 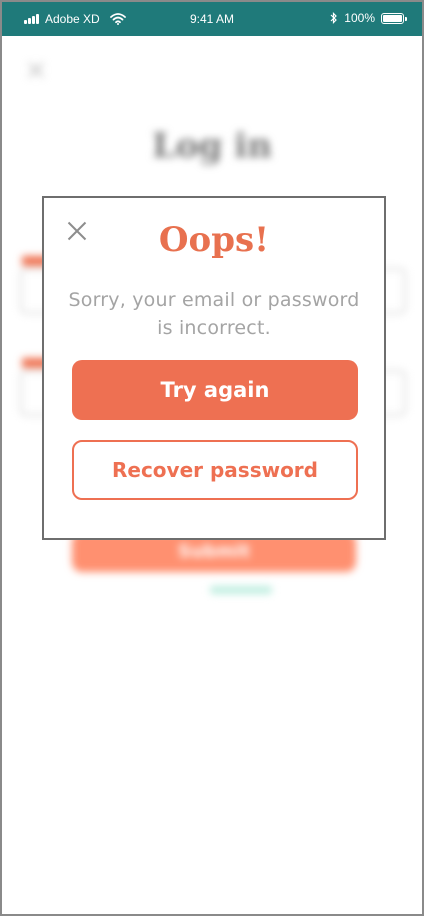 What do you see at coordinates (359, 18) in the screenshot?
I see `battery-percent: 100%` at bounding box center [359, 18].